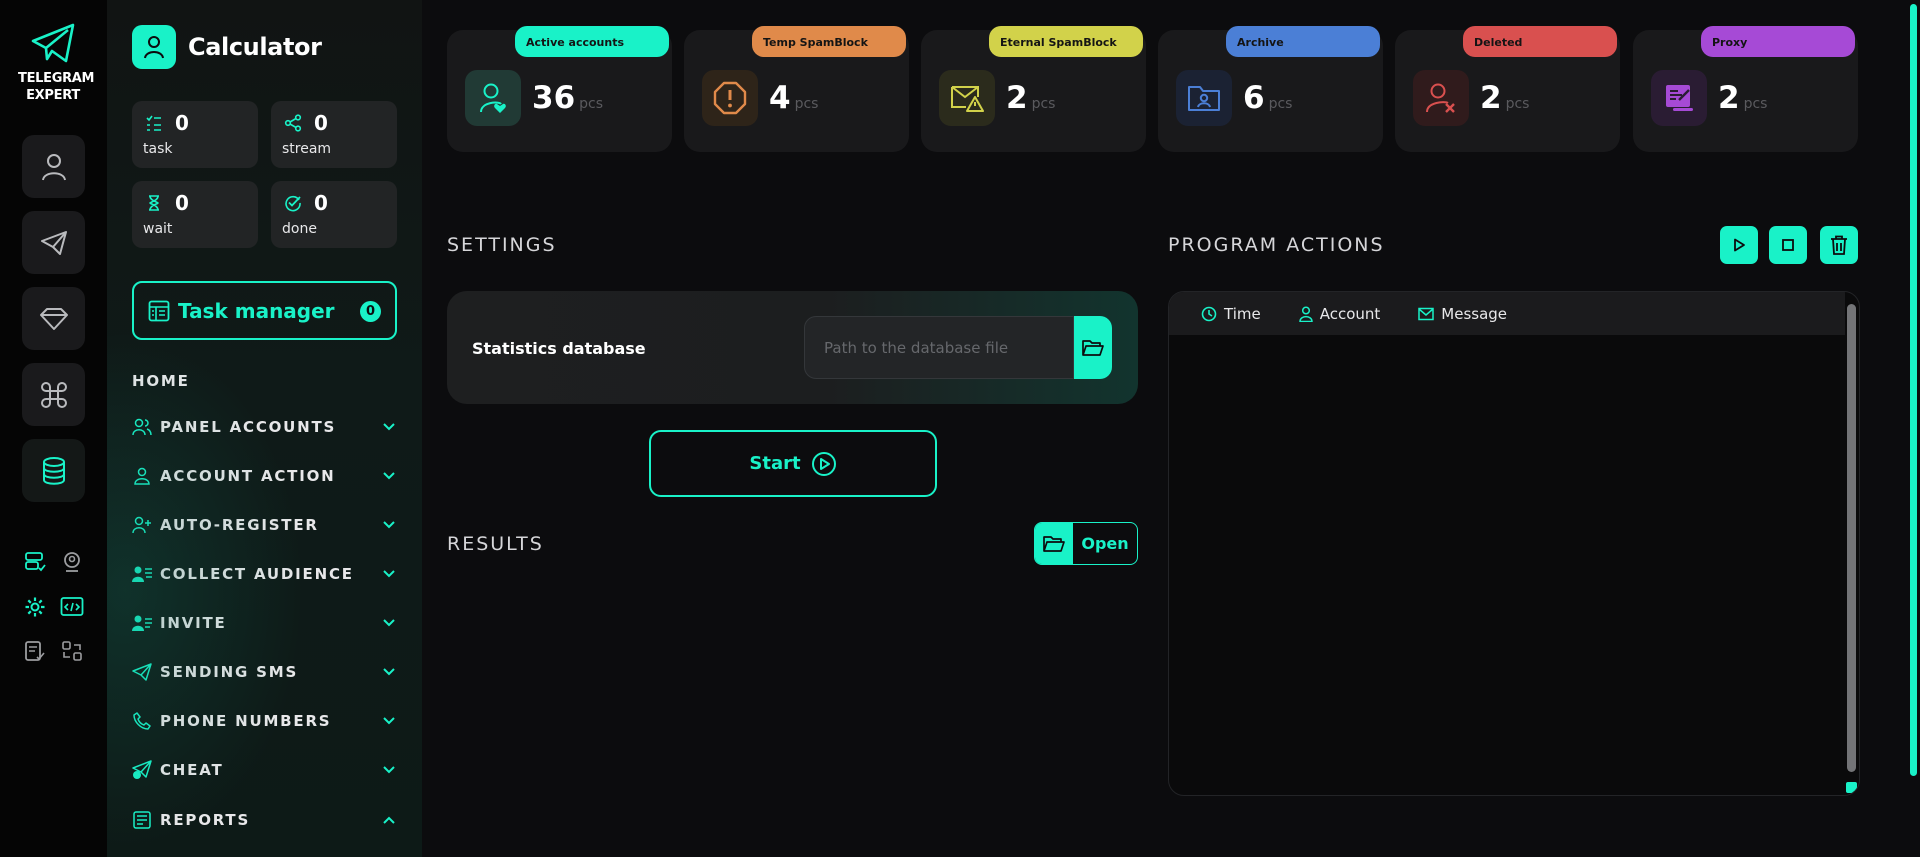 The image size is (1920, 857). What do you see at coordinates (939, 347) in the screenshot?
I see `database-path-input` at bounding box center [939, 347].